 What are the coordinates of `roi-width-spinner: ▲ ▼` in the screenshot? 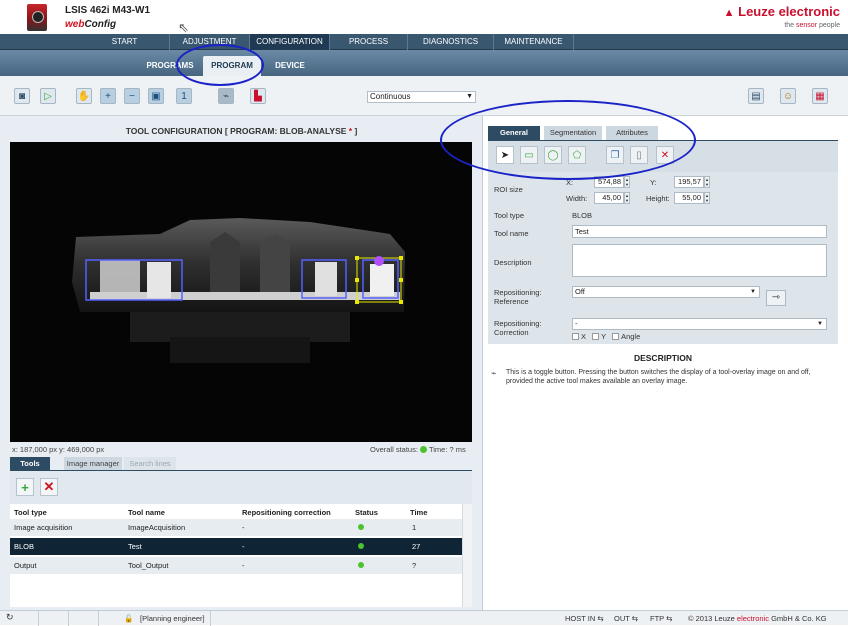 It's located at (627, 198).